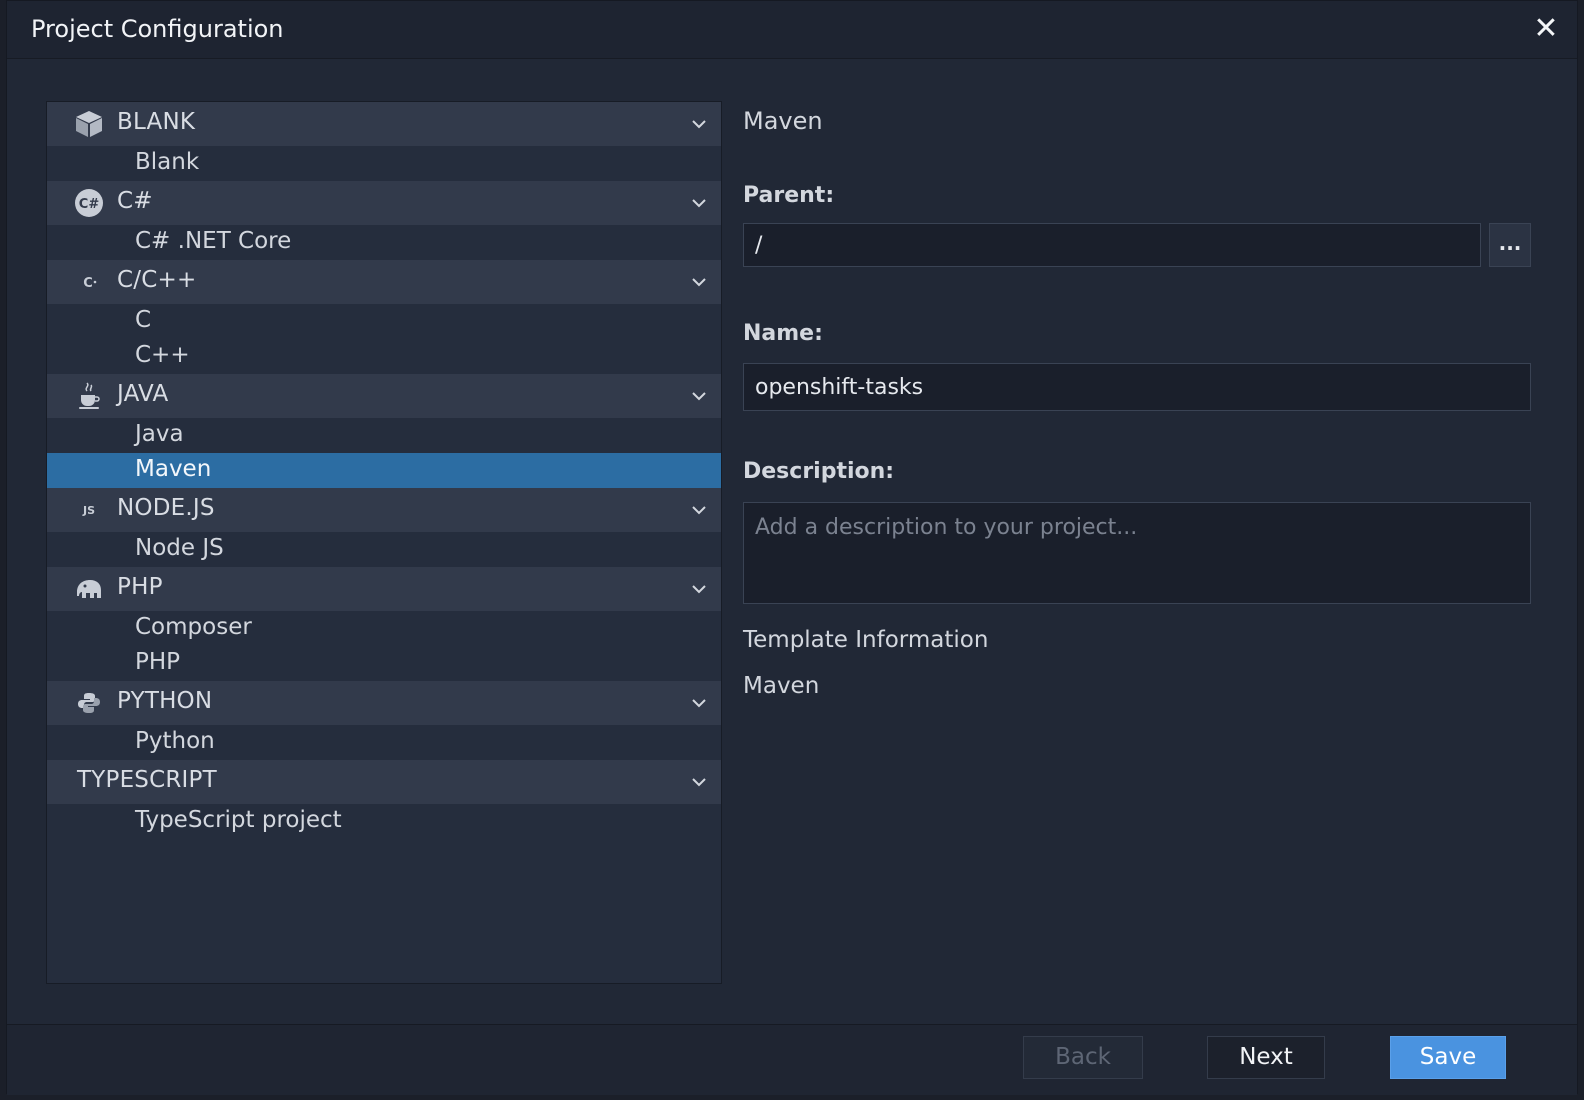  Describe the element at coordinates (384, 589) in the screenshot. I see `group-header-php: PHP` at that location.